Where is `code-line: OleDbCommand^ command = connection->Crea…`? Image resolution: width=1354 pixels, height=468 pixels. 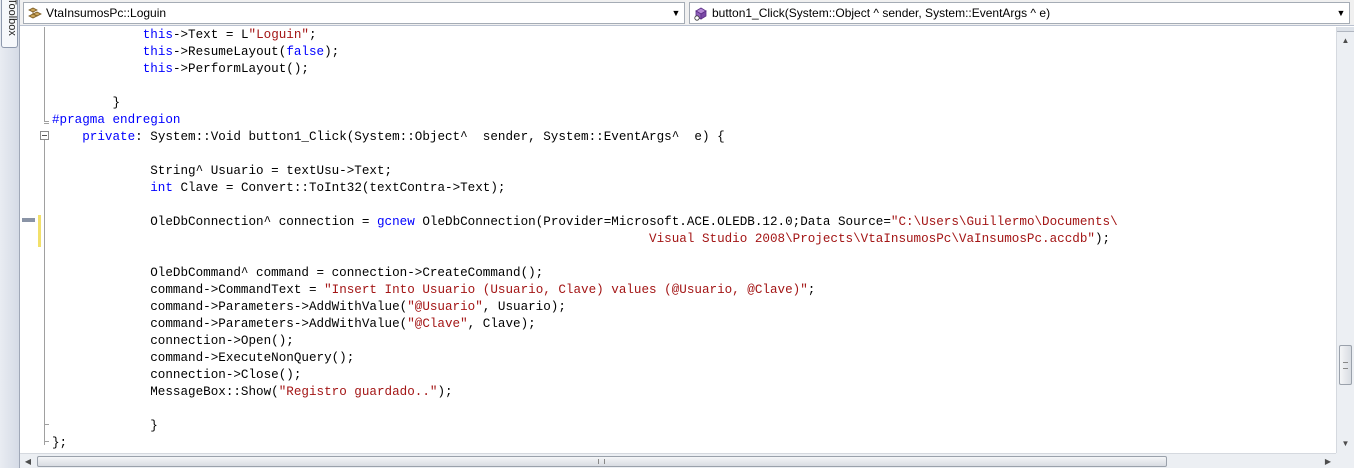 code-line: OleDbCommand^ command = connection->Crea… is located at coordinates (297, 273).